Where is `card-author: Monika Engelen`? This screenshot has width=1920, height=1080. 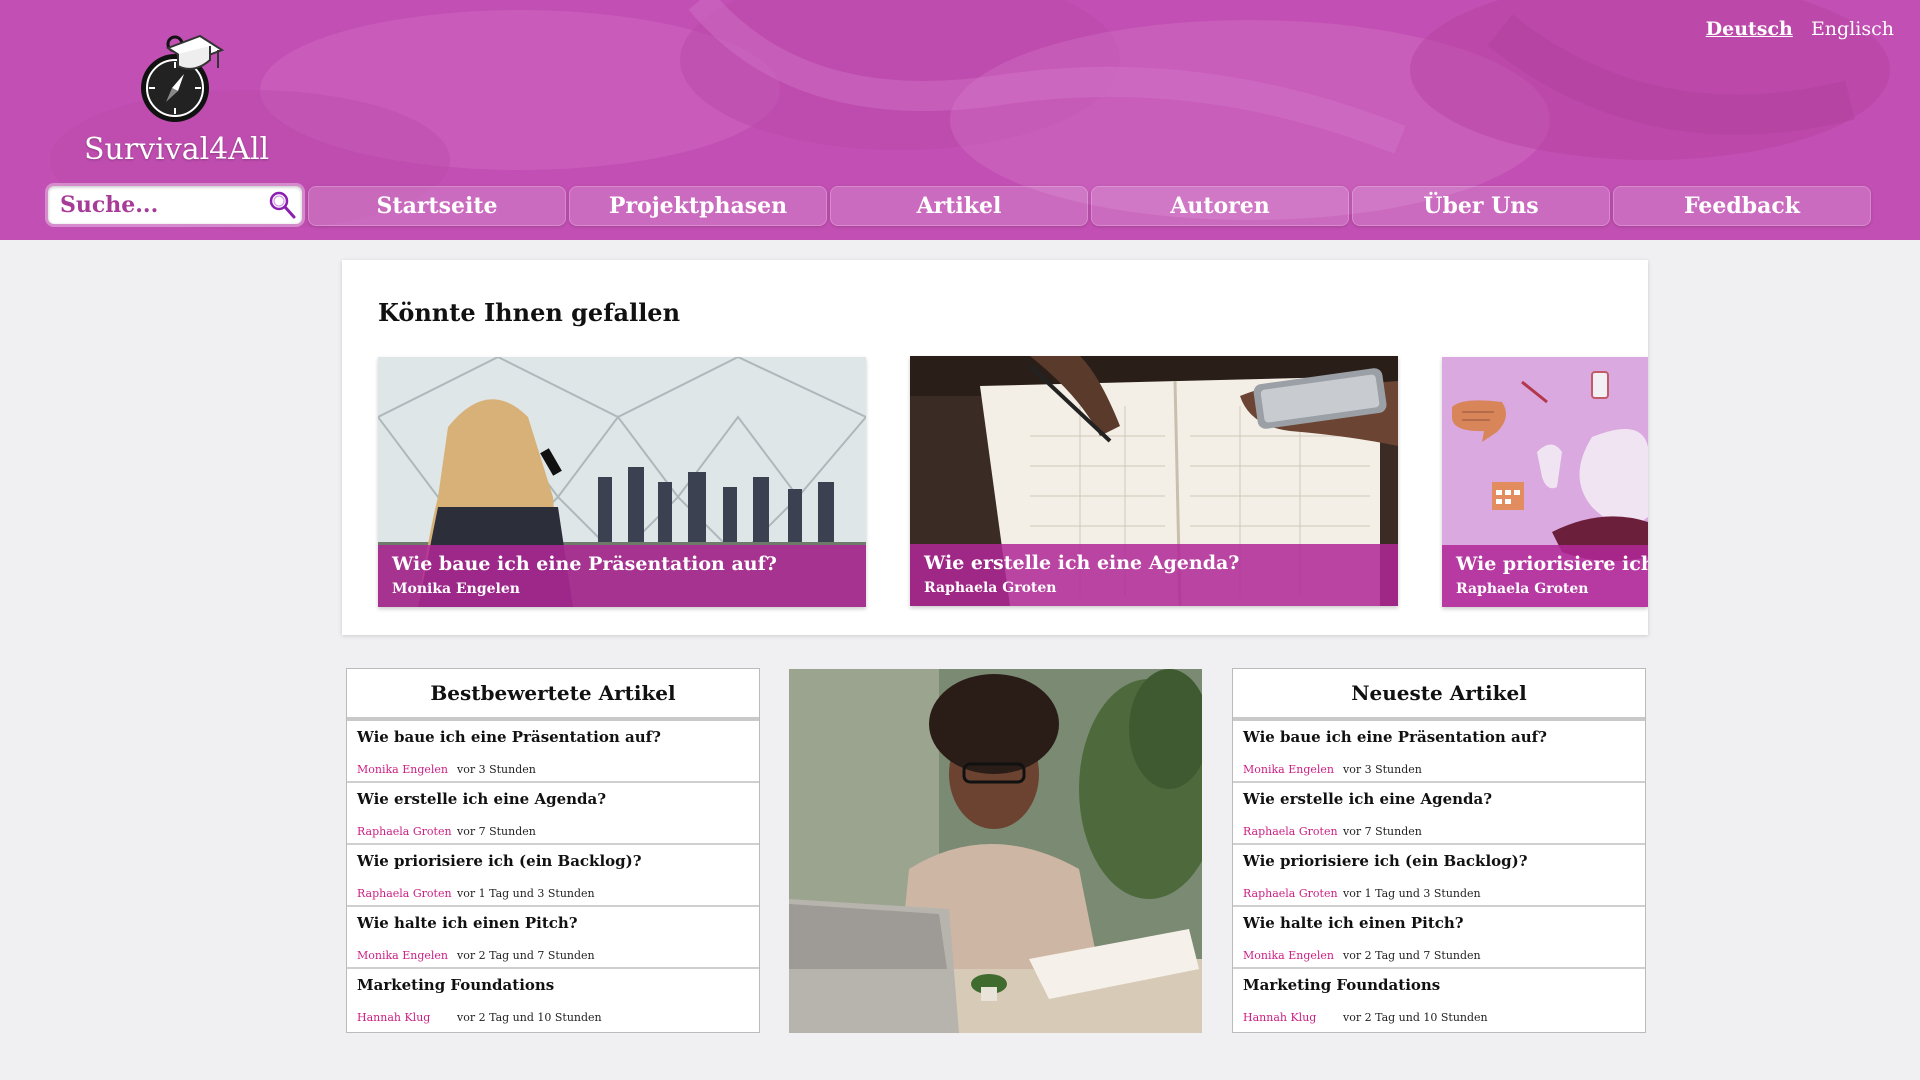
card-author: Monika Engelen is located at coordinates (622, 589).